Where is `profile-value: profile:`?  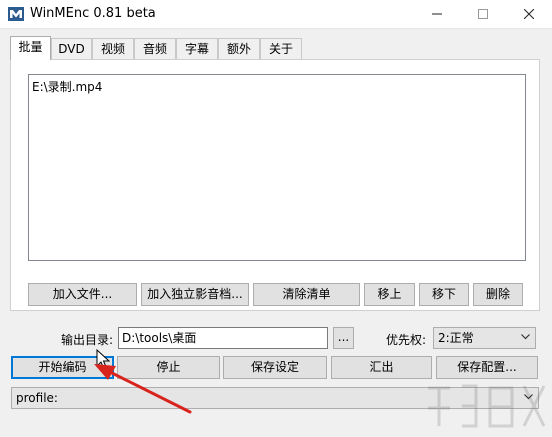
profile-value: profile: is located at coordinates (37, 398).